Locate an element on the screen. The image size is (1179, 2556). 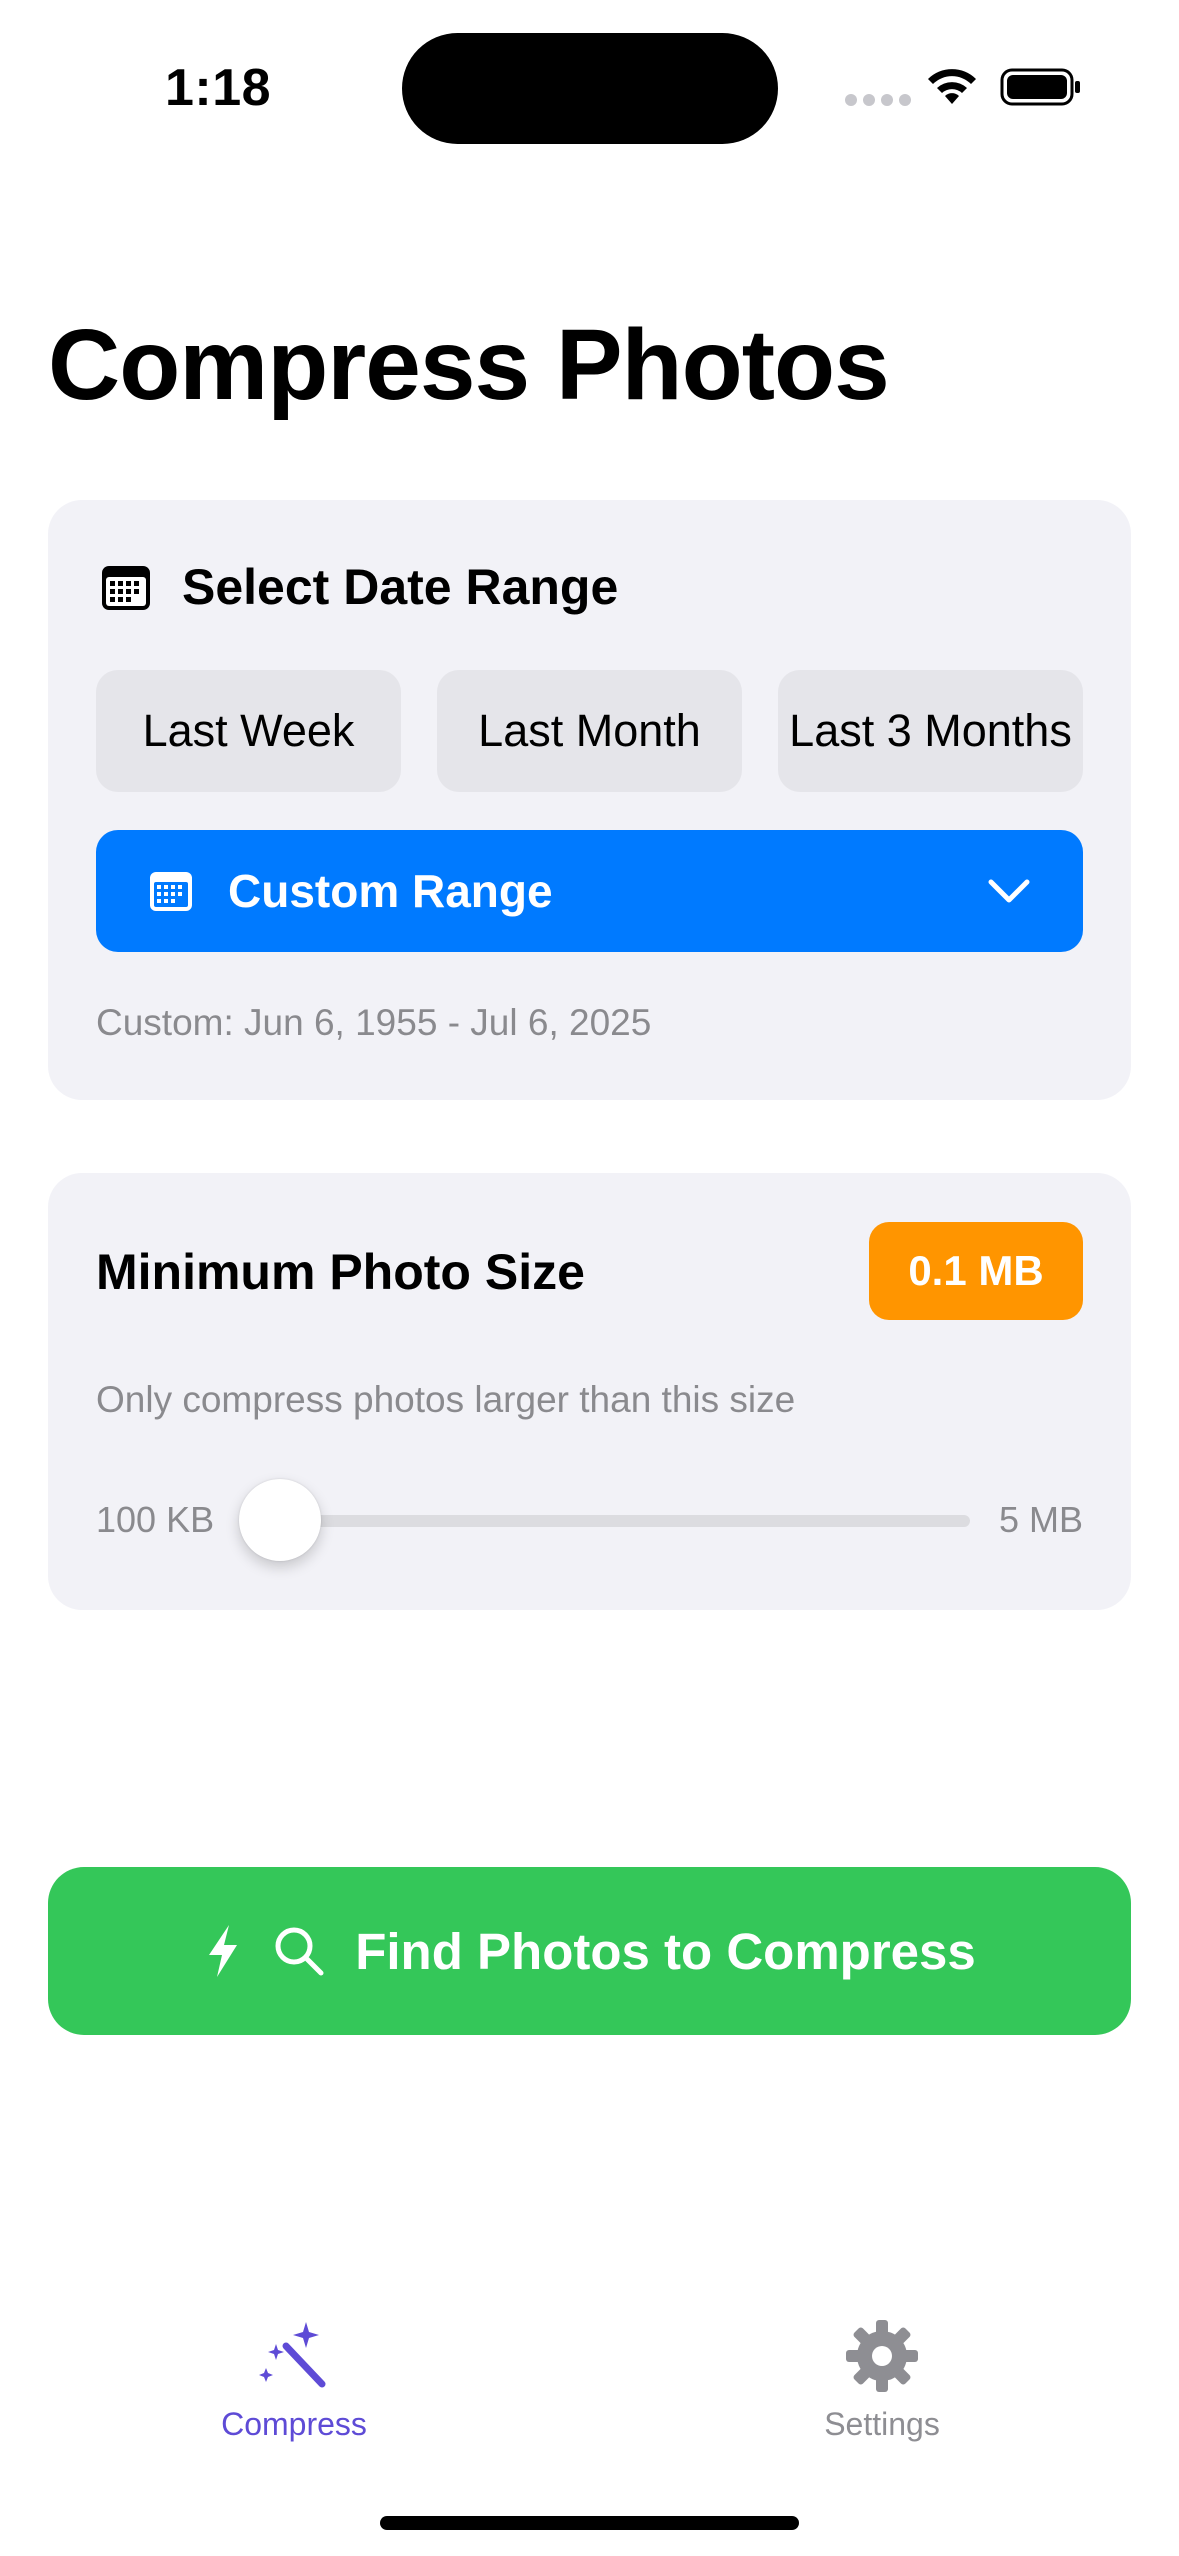
size-value-badge: 0.1 MB is located at coordinates (976, 1271).